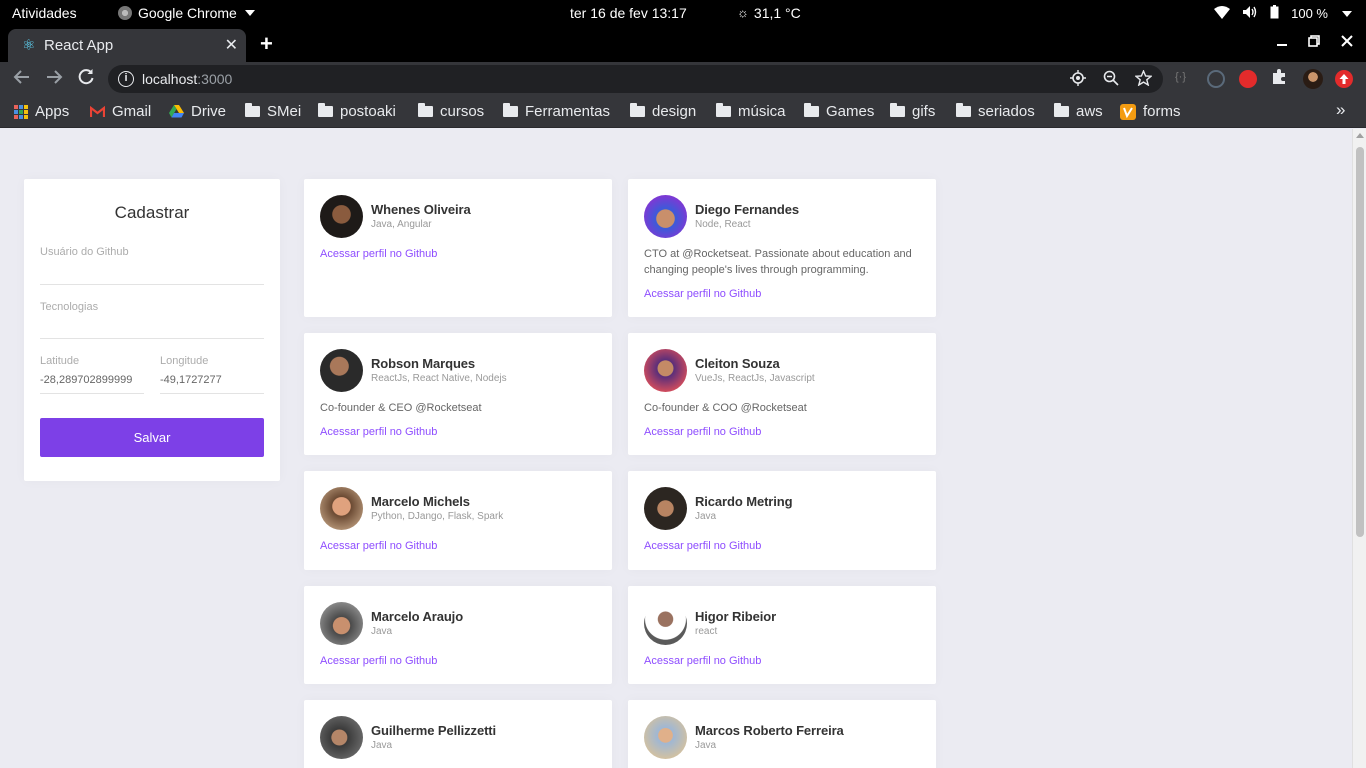 The height and width of the screenshot is (768, 1366). Describe the element at coordinates (152, 284) in the screenshot. I see `github-user-underline` at that location.